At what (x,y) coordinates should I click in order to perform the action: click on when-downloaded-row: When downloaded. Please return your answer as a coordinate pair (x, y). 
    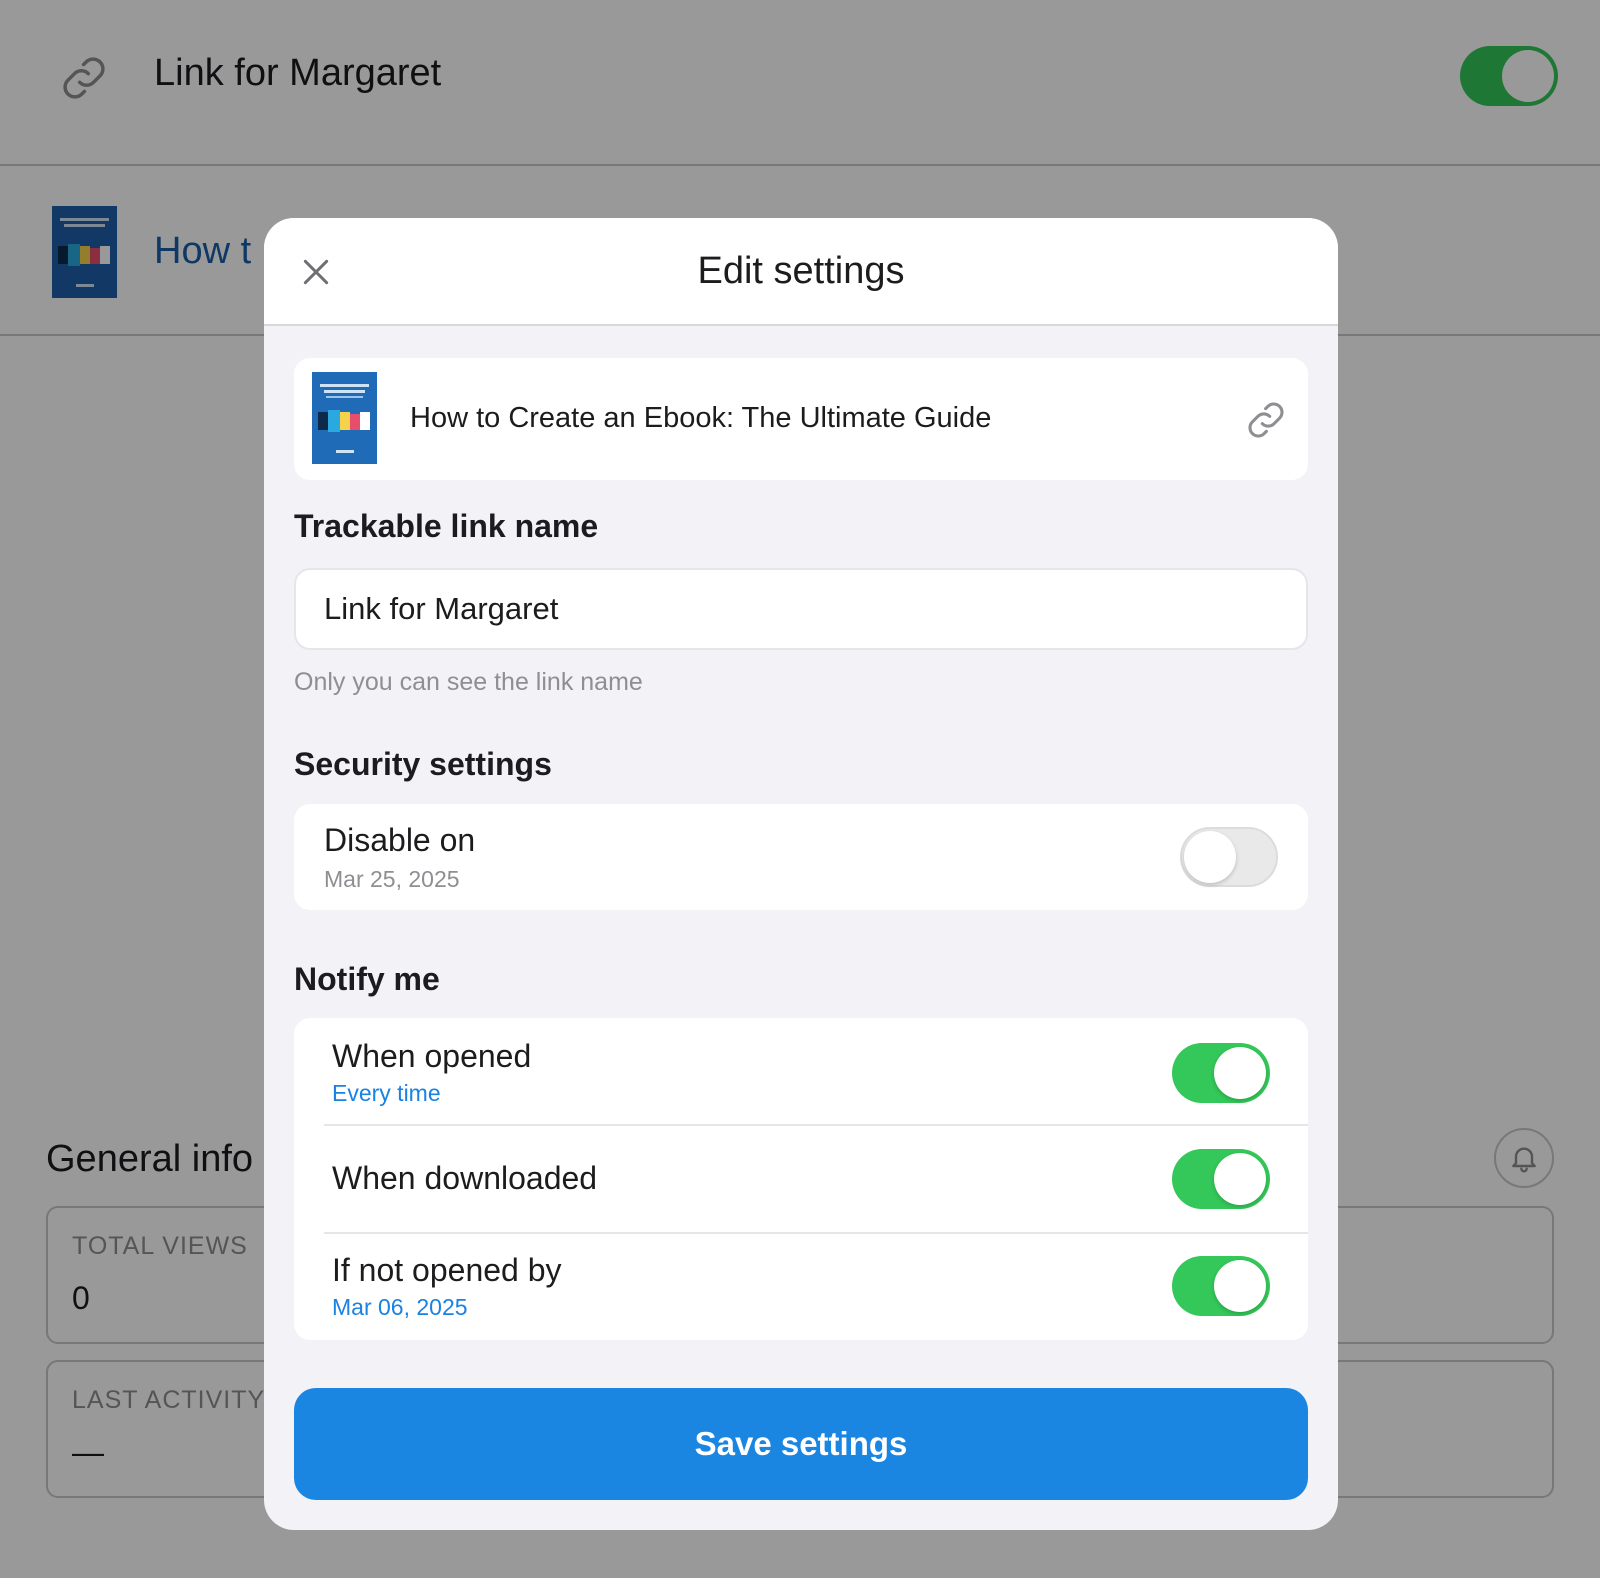
    Looking at the image, I should click on (801, 1179).